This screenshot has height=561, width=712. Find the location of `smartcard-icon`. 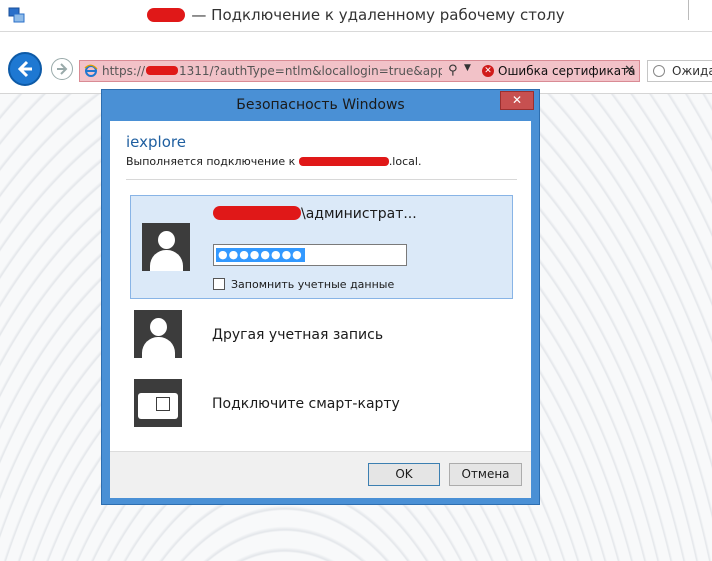

smartcard-icon is located at coordinates (158, 403).